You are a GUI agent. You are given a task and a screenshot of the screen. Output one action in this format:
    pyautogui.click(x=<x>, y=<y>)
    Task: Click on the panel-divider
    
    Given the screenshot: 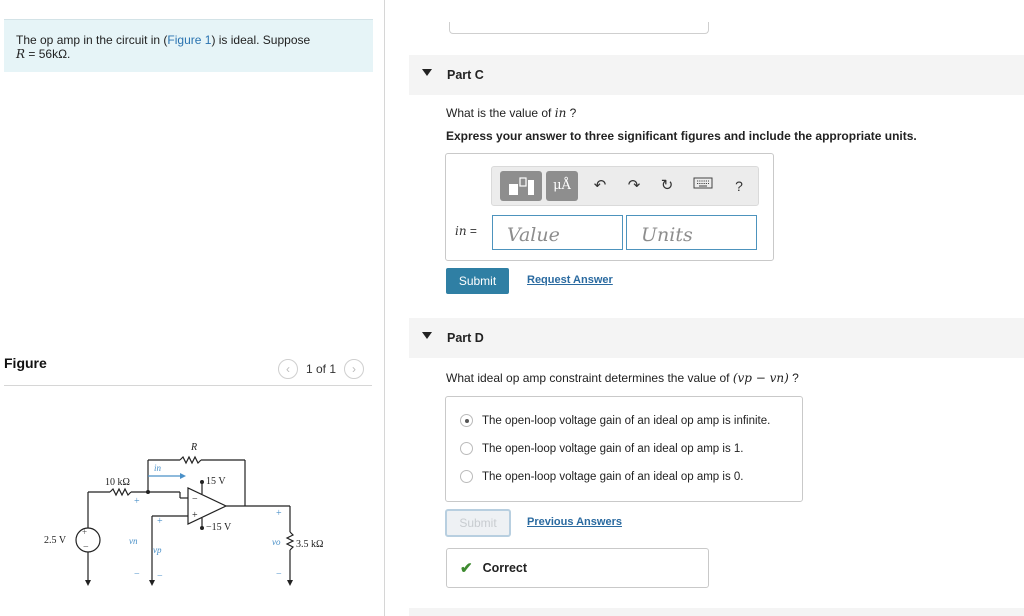 What is the action you would take?
    pyautogui.click(x=384, y=308)
    